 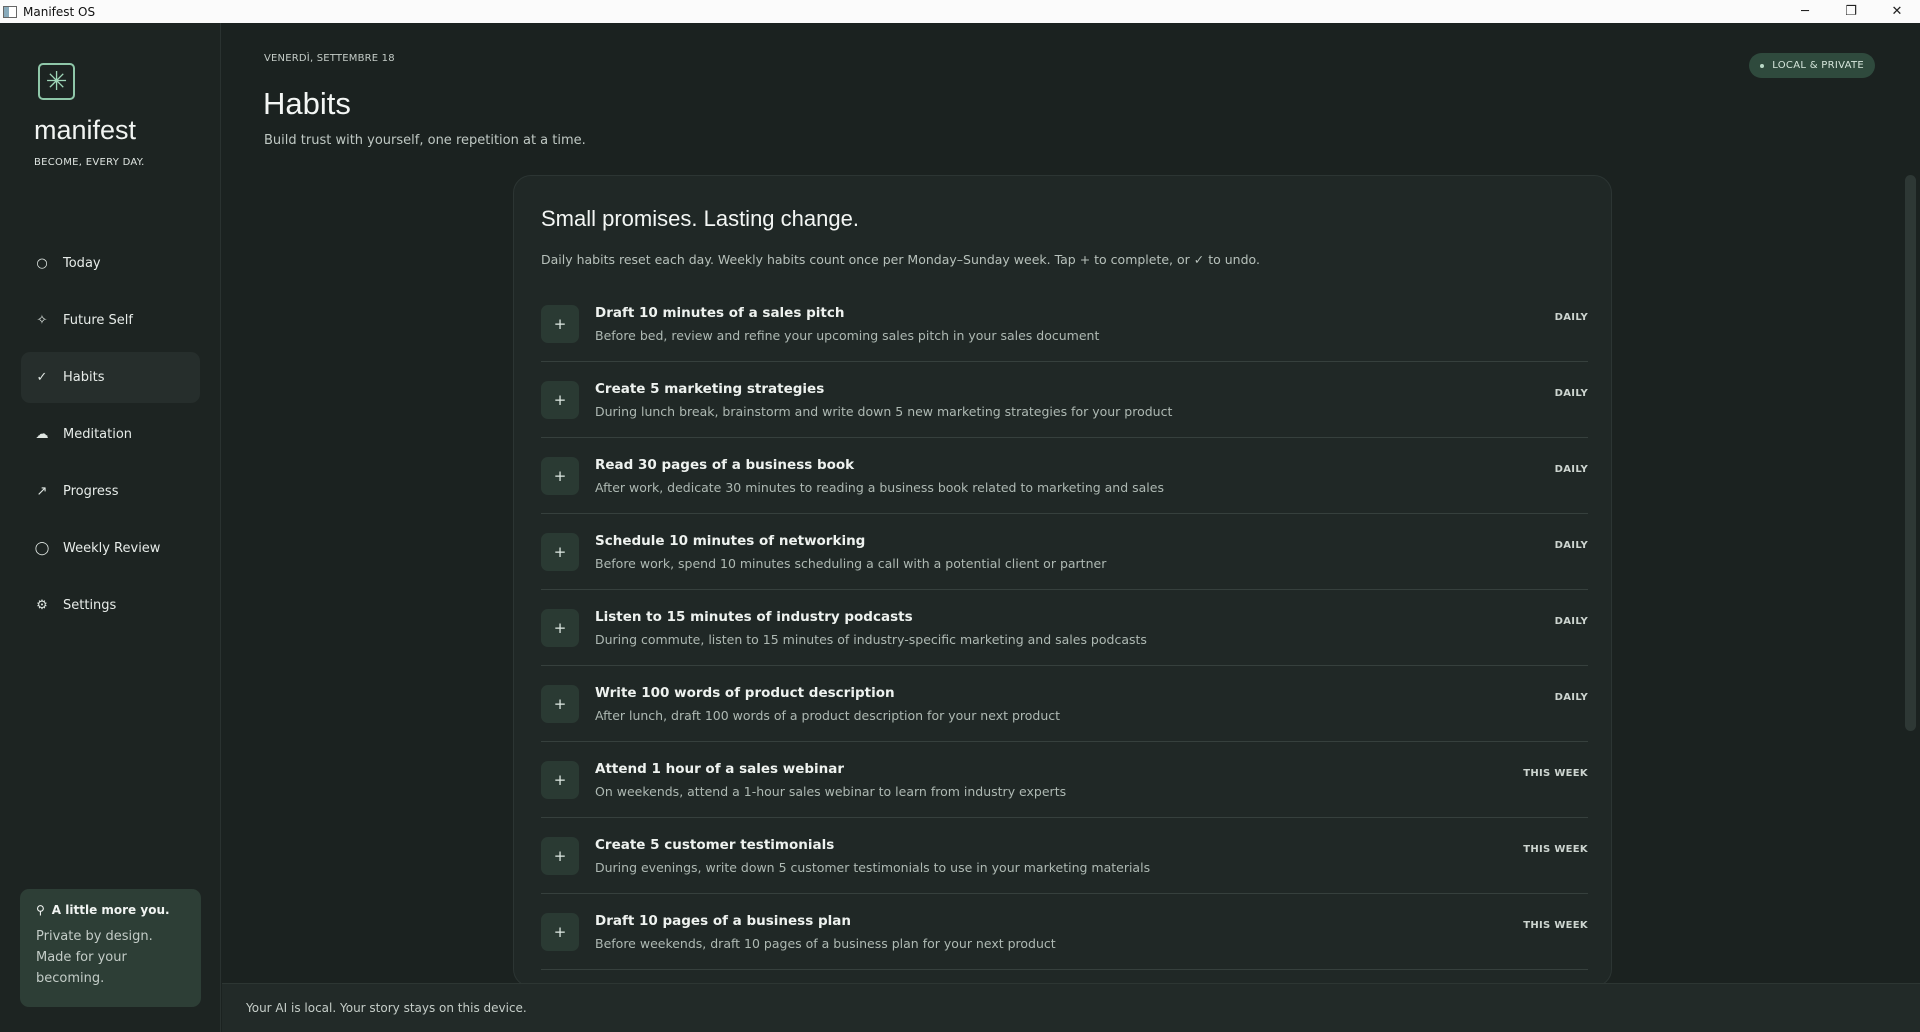 What do you see at coordinates (725, 464) in the screenshot?
I see `habit-title: Read 30 pages of a business book` at bounding box center [725, 464].